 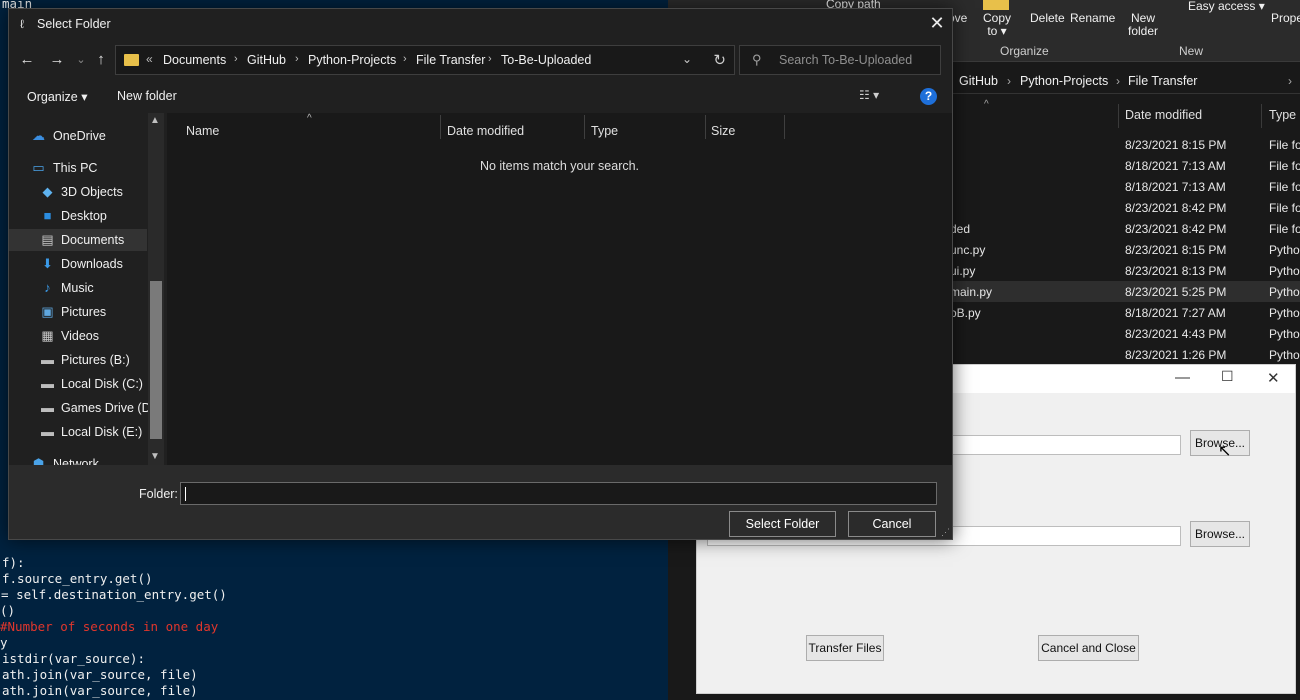 What do you see at coordinates (185, 494) in the screenshot?
I see `text-caret` at bounding box center [185, 494].